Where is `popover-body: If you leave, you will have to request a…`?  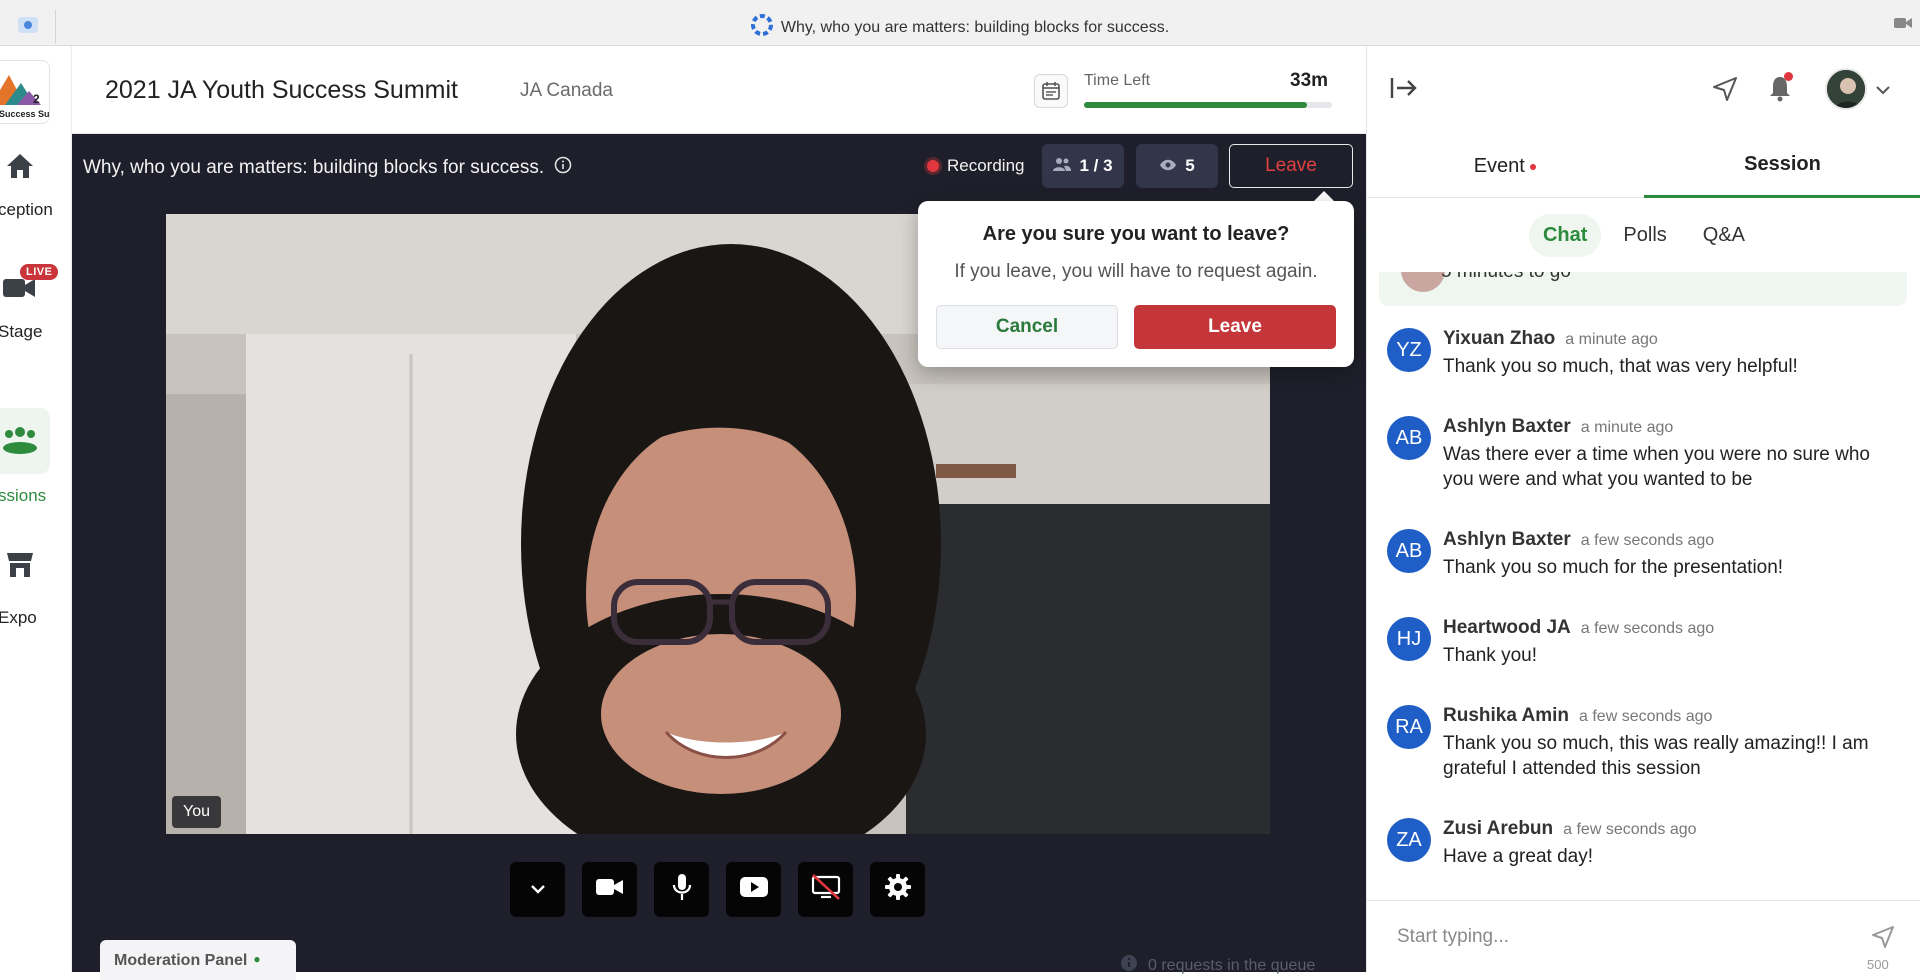
popover-body: If you leave, you will have to request a… is located at coordinates (1136, 271).